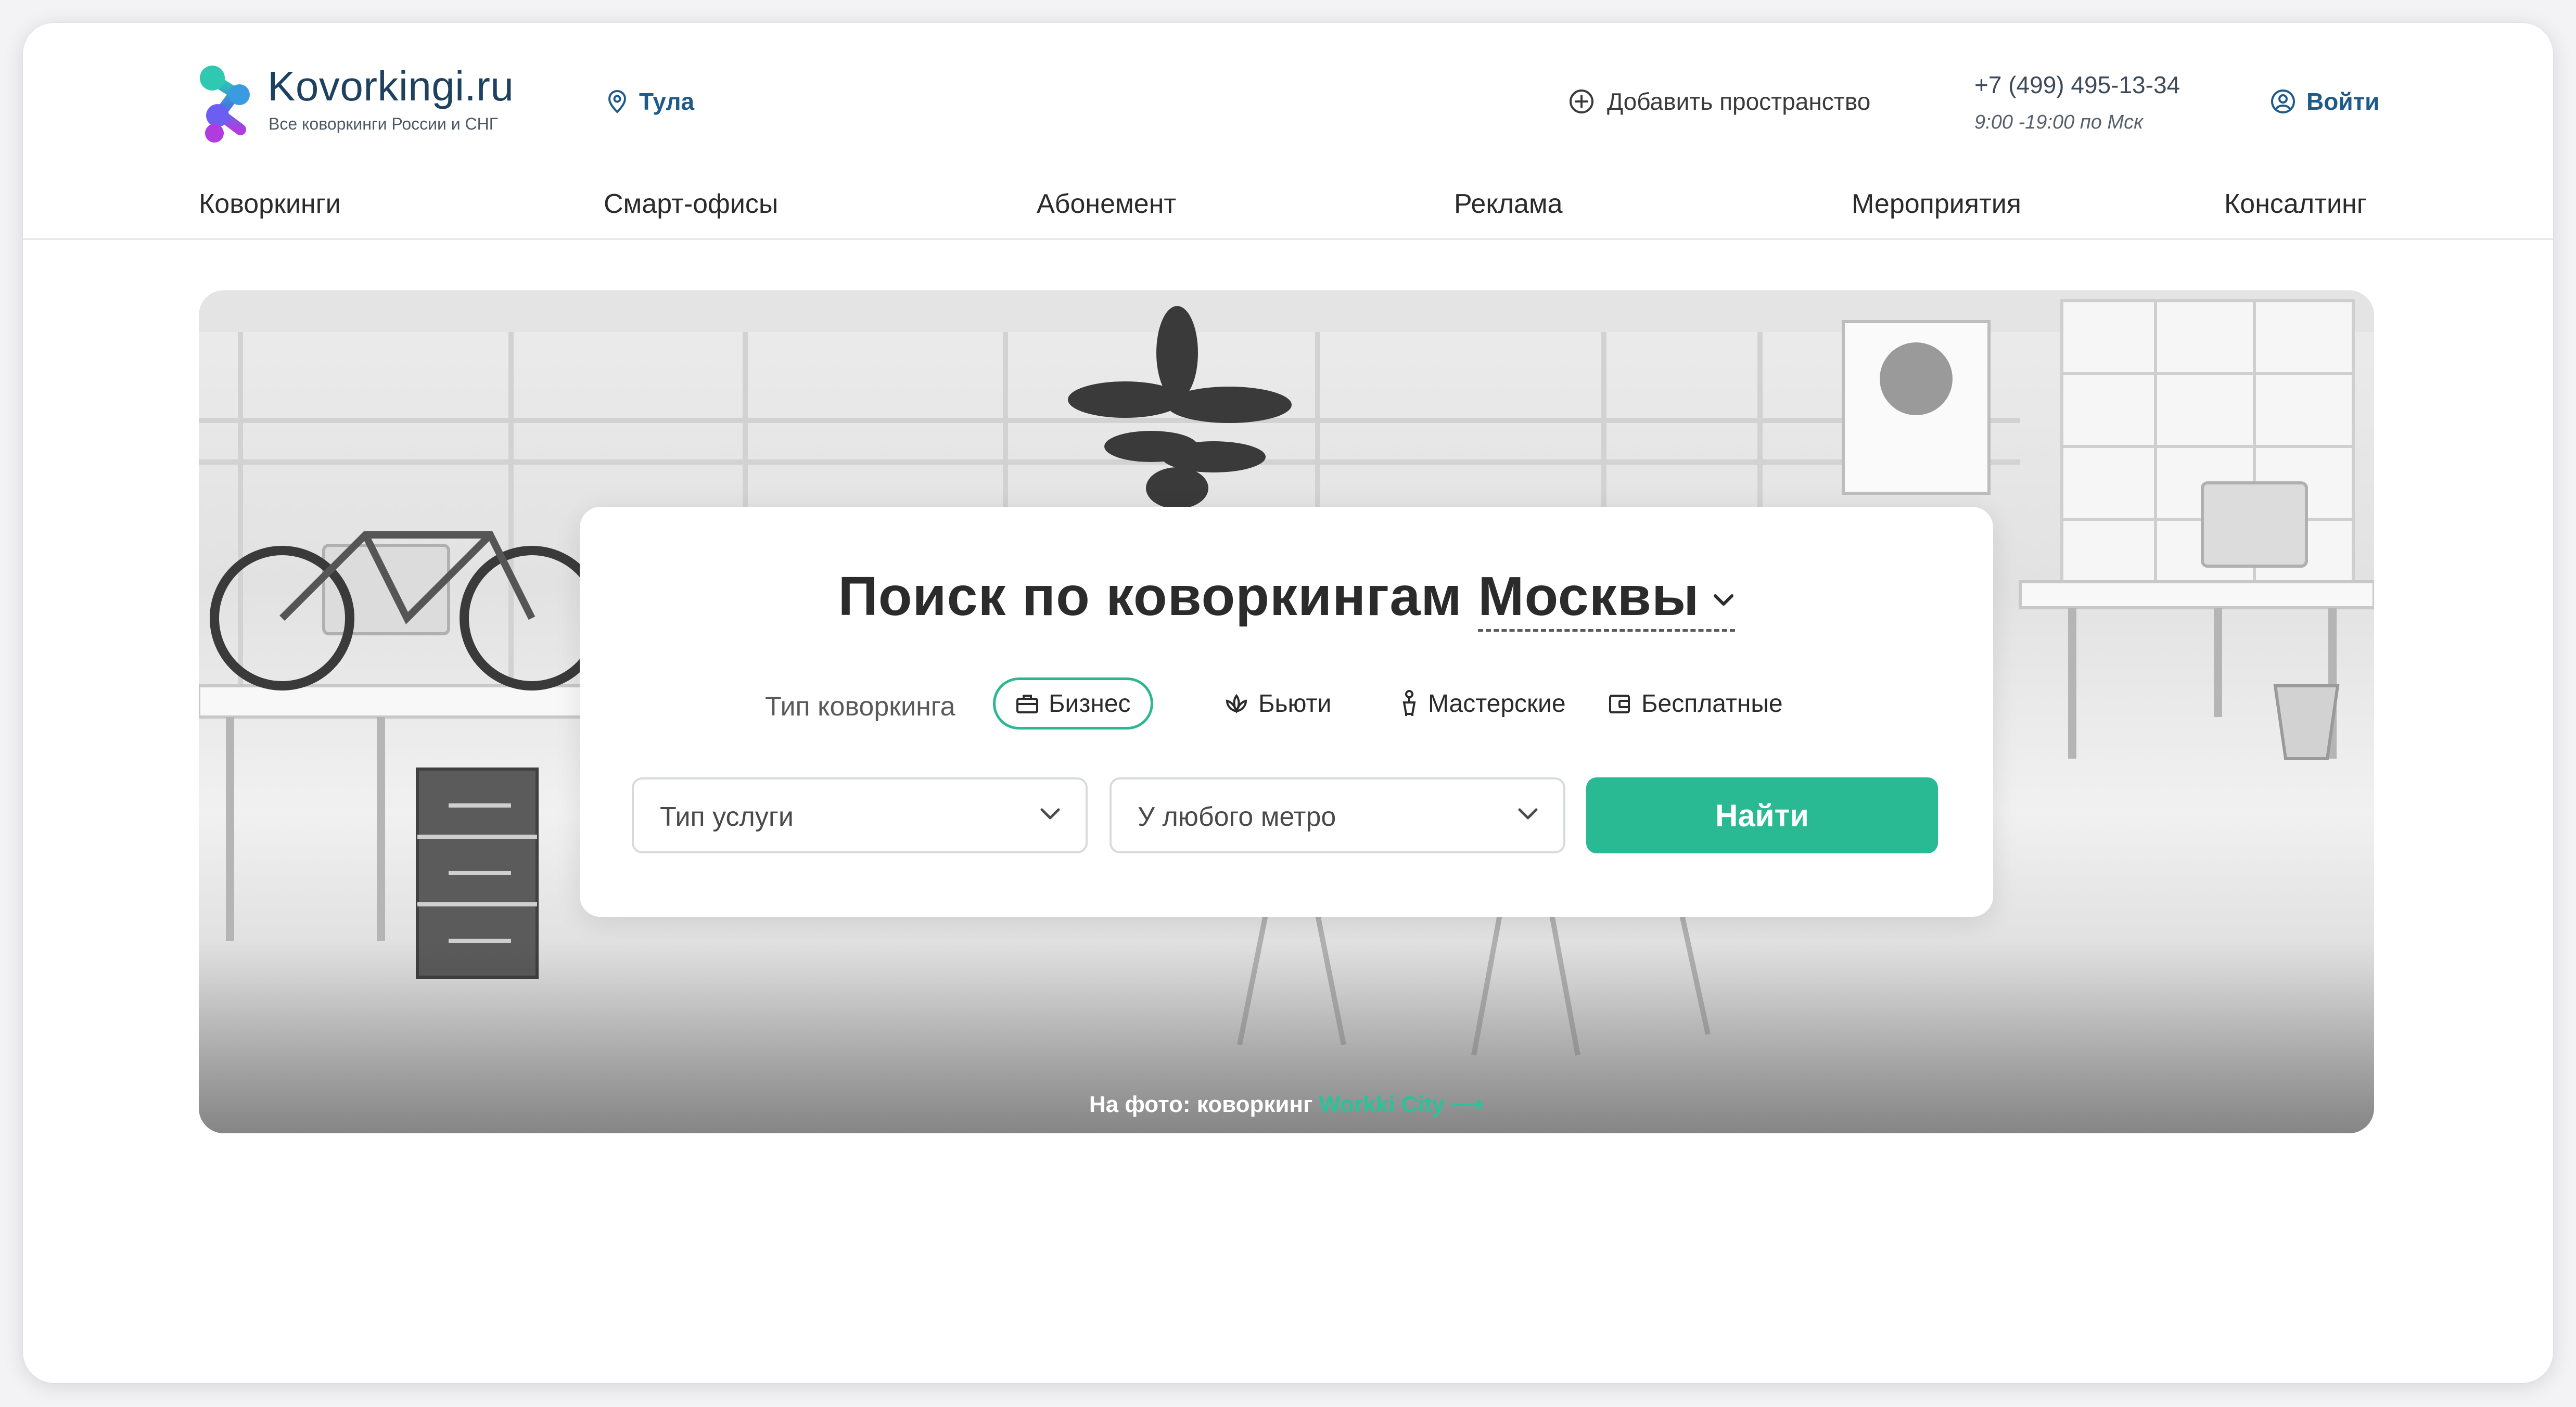  I want to click on search-city-label: Москвы, so click(1589, 596).